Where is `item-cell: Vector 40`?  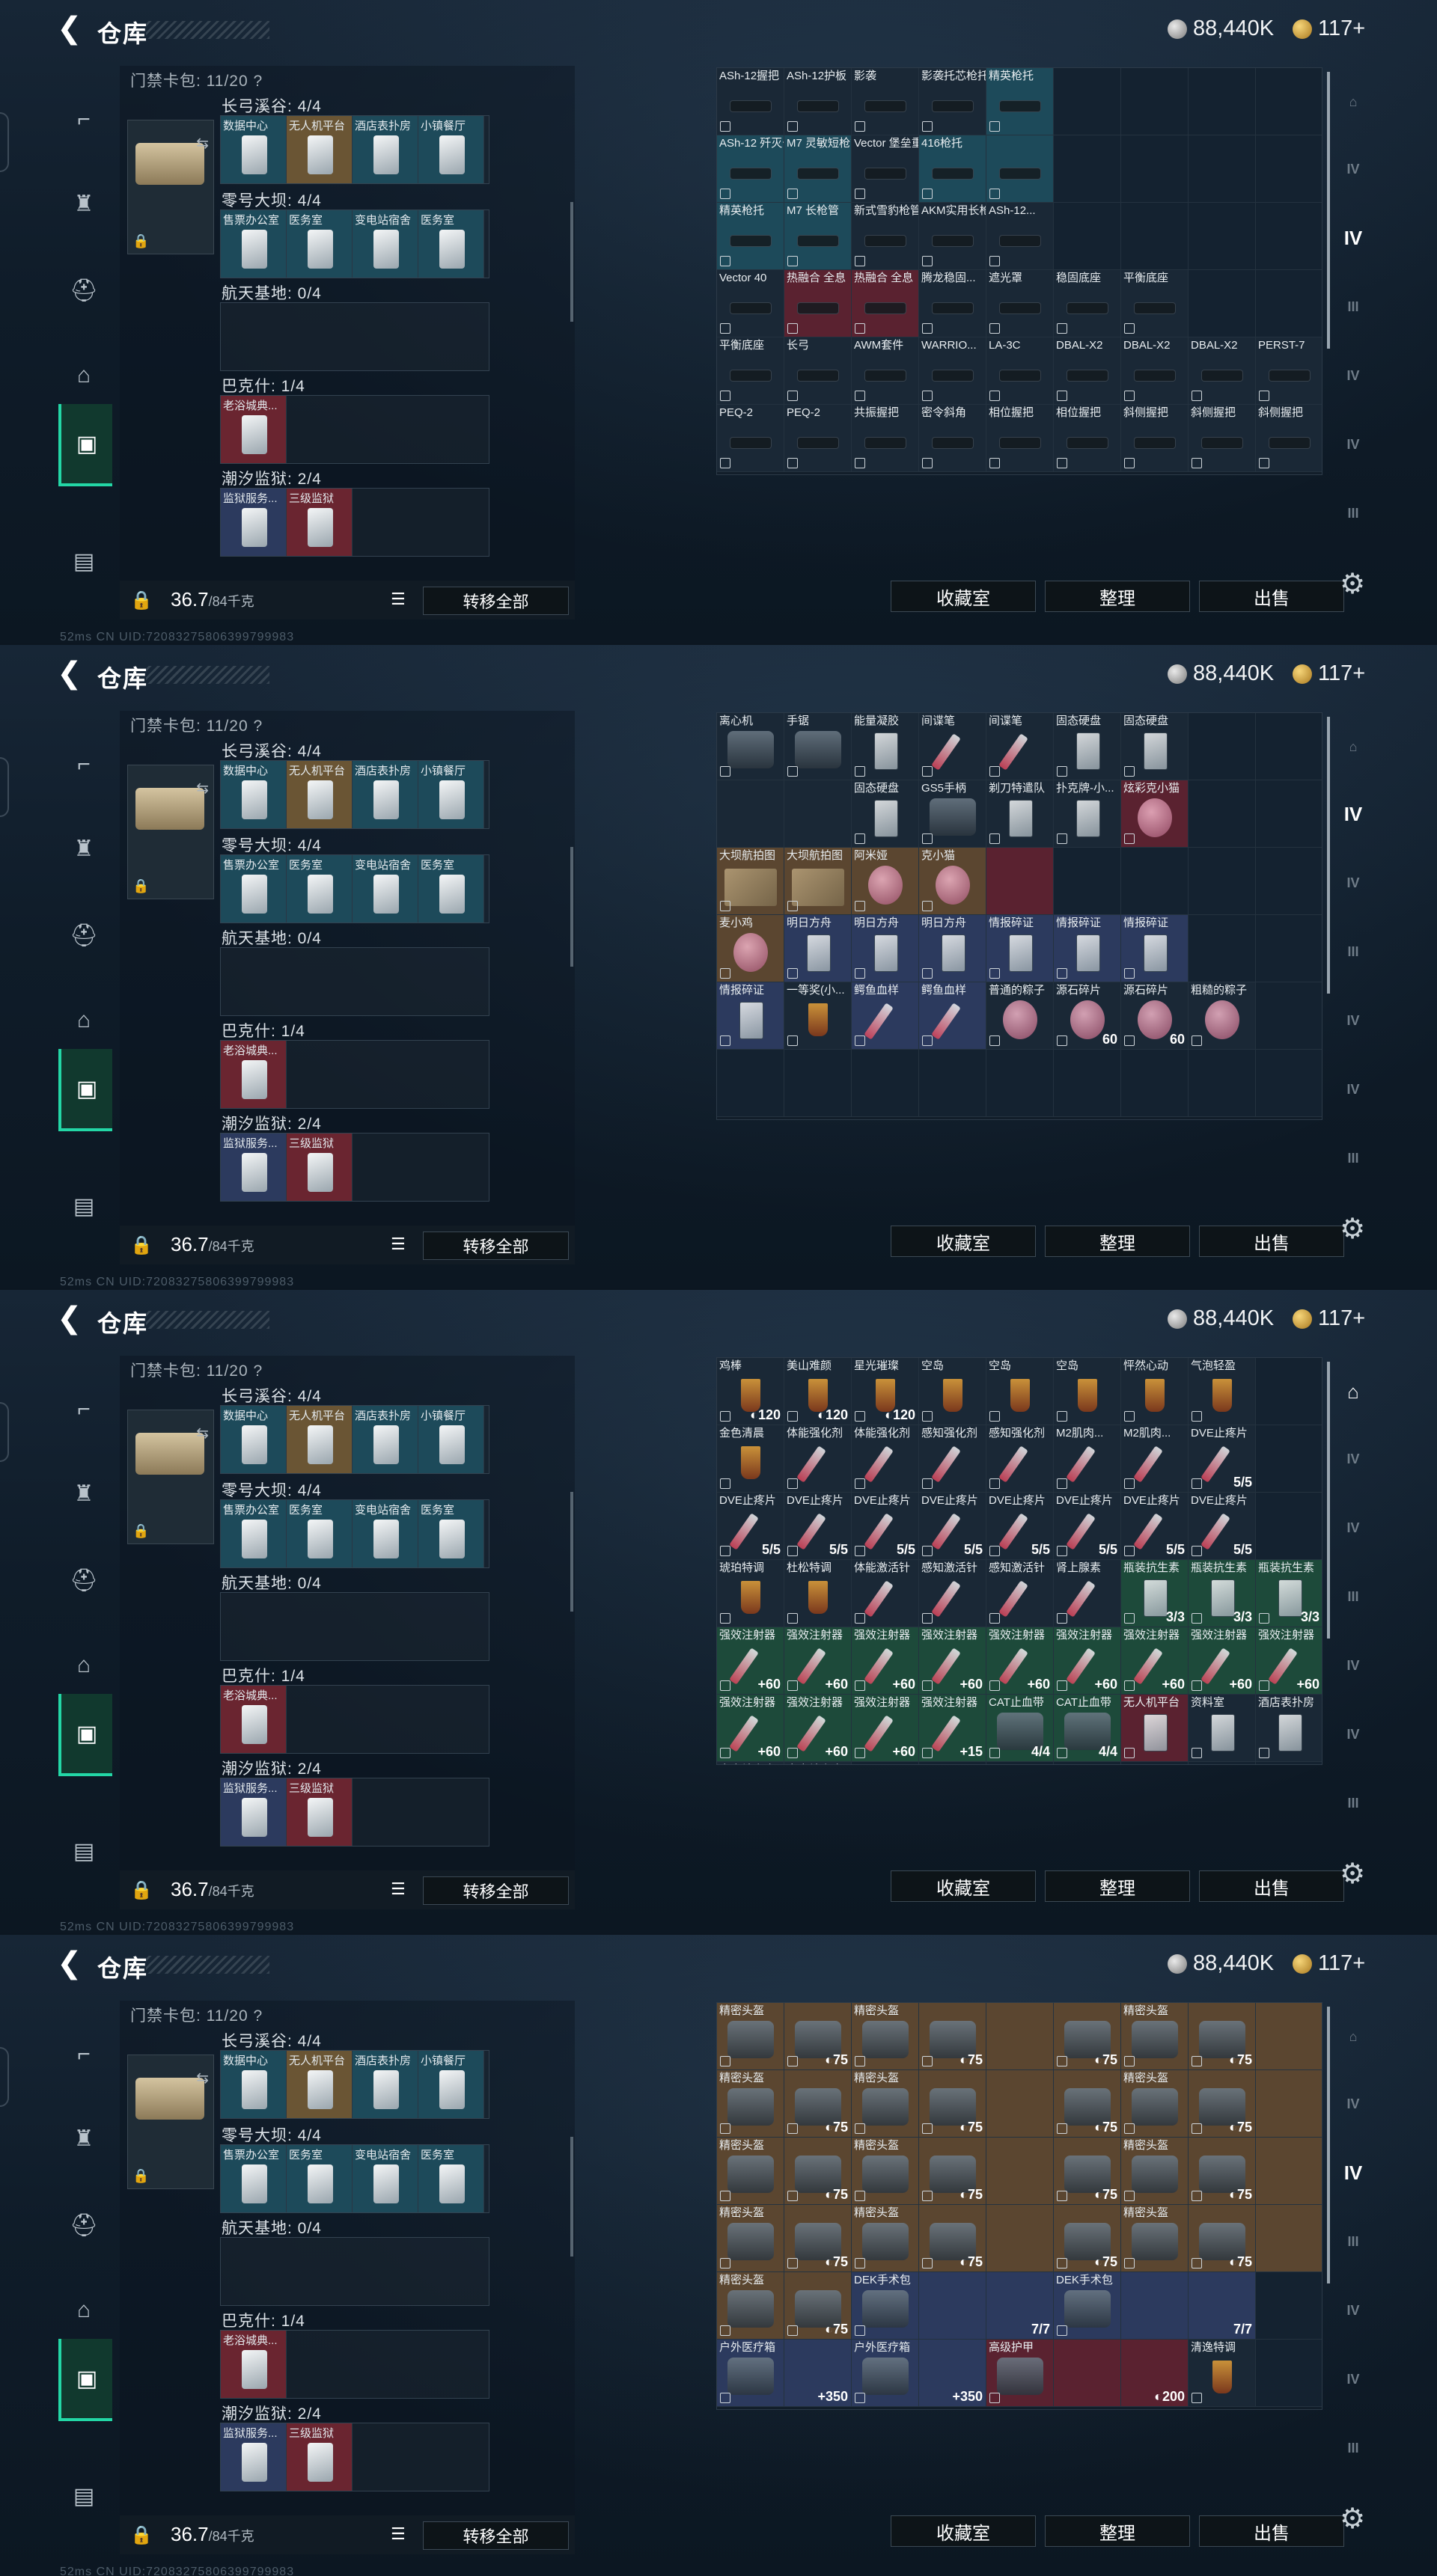
item-cell: Vector 40 is located at coordinates (750, 303).